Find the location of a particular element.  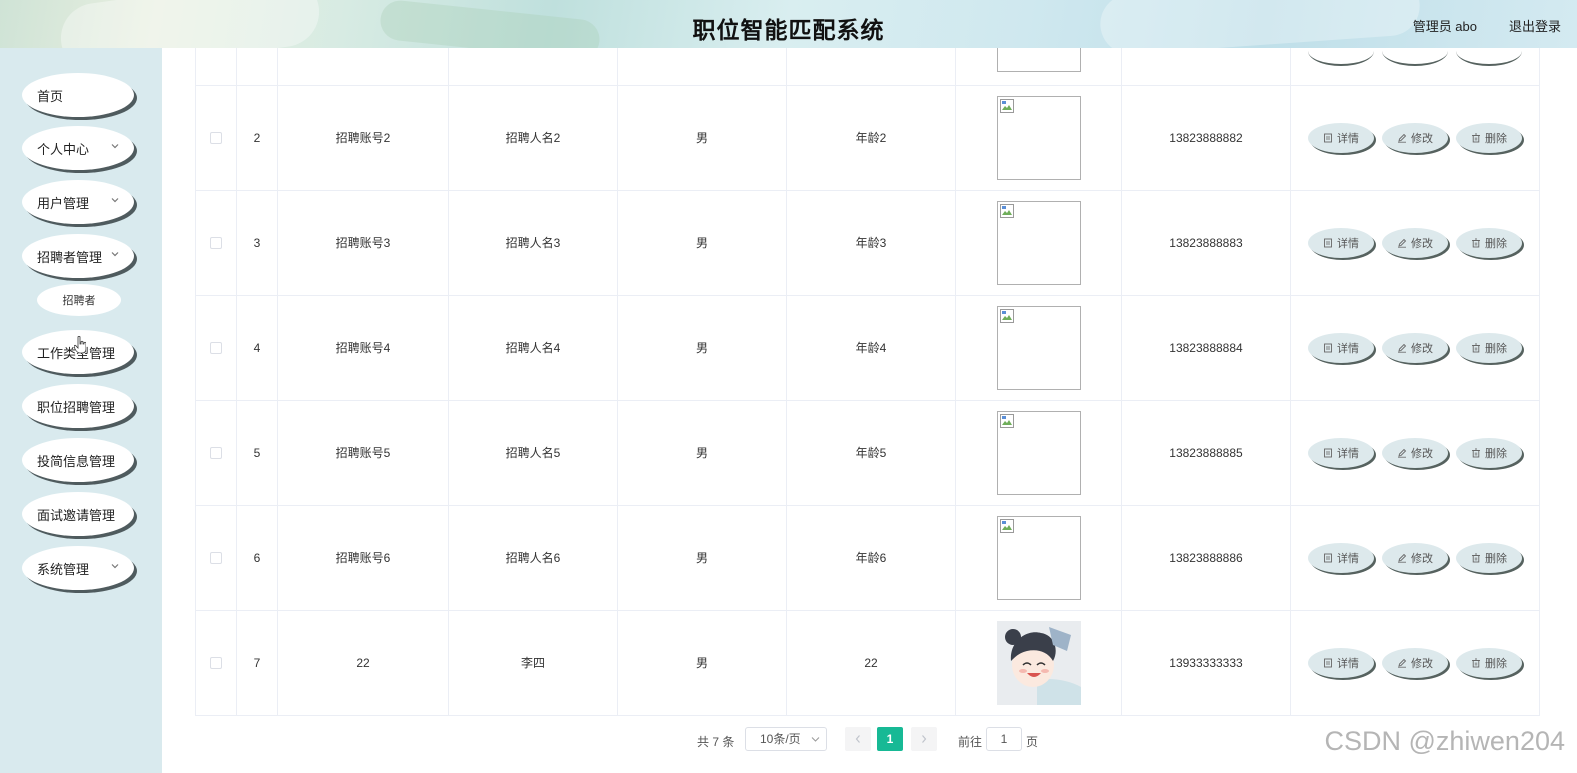

sidebar-item-system-management: 系统管理 is located at coordinates (78, 568).